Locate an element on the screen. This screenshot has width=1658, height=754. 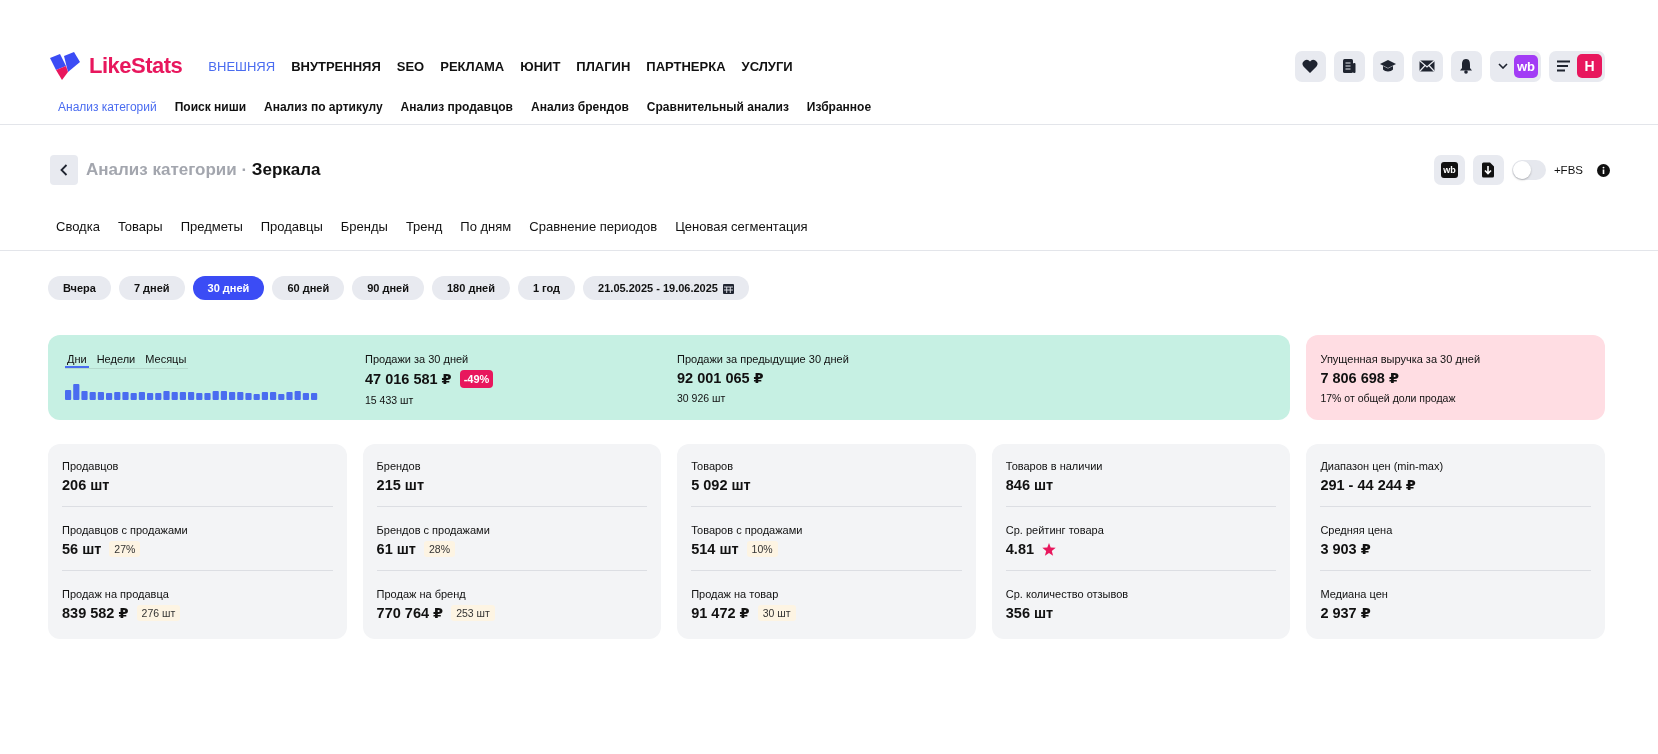
metric-value: 4.81 is located at coordinates (1020, 549).